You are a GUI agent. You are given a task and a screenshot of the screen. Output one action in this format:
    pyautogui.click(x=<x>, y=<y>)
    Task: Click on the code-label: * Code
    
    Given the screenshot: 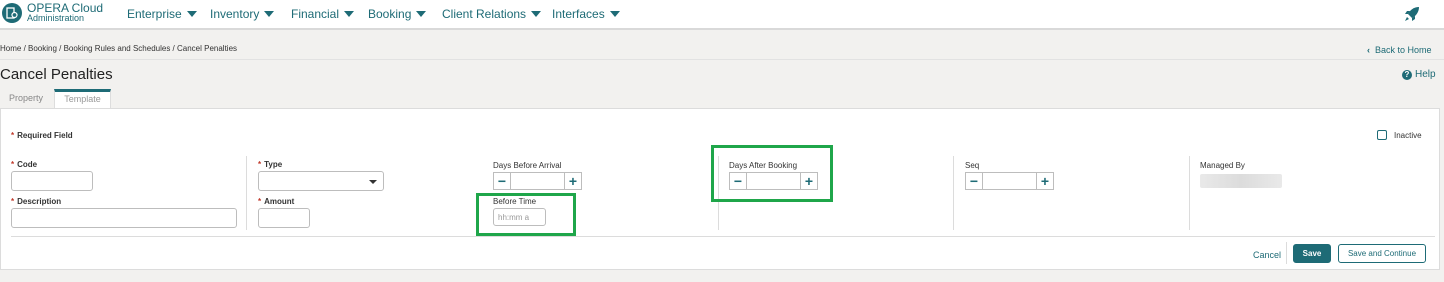 What is the action you would take?
    pyautogui.click(x=24, y=164)
    